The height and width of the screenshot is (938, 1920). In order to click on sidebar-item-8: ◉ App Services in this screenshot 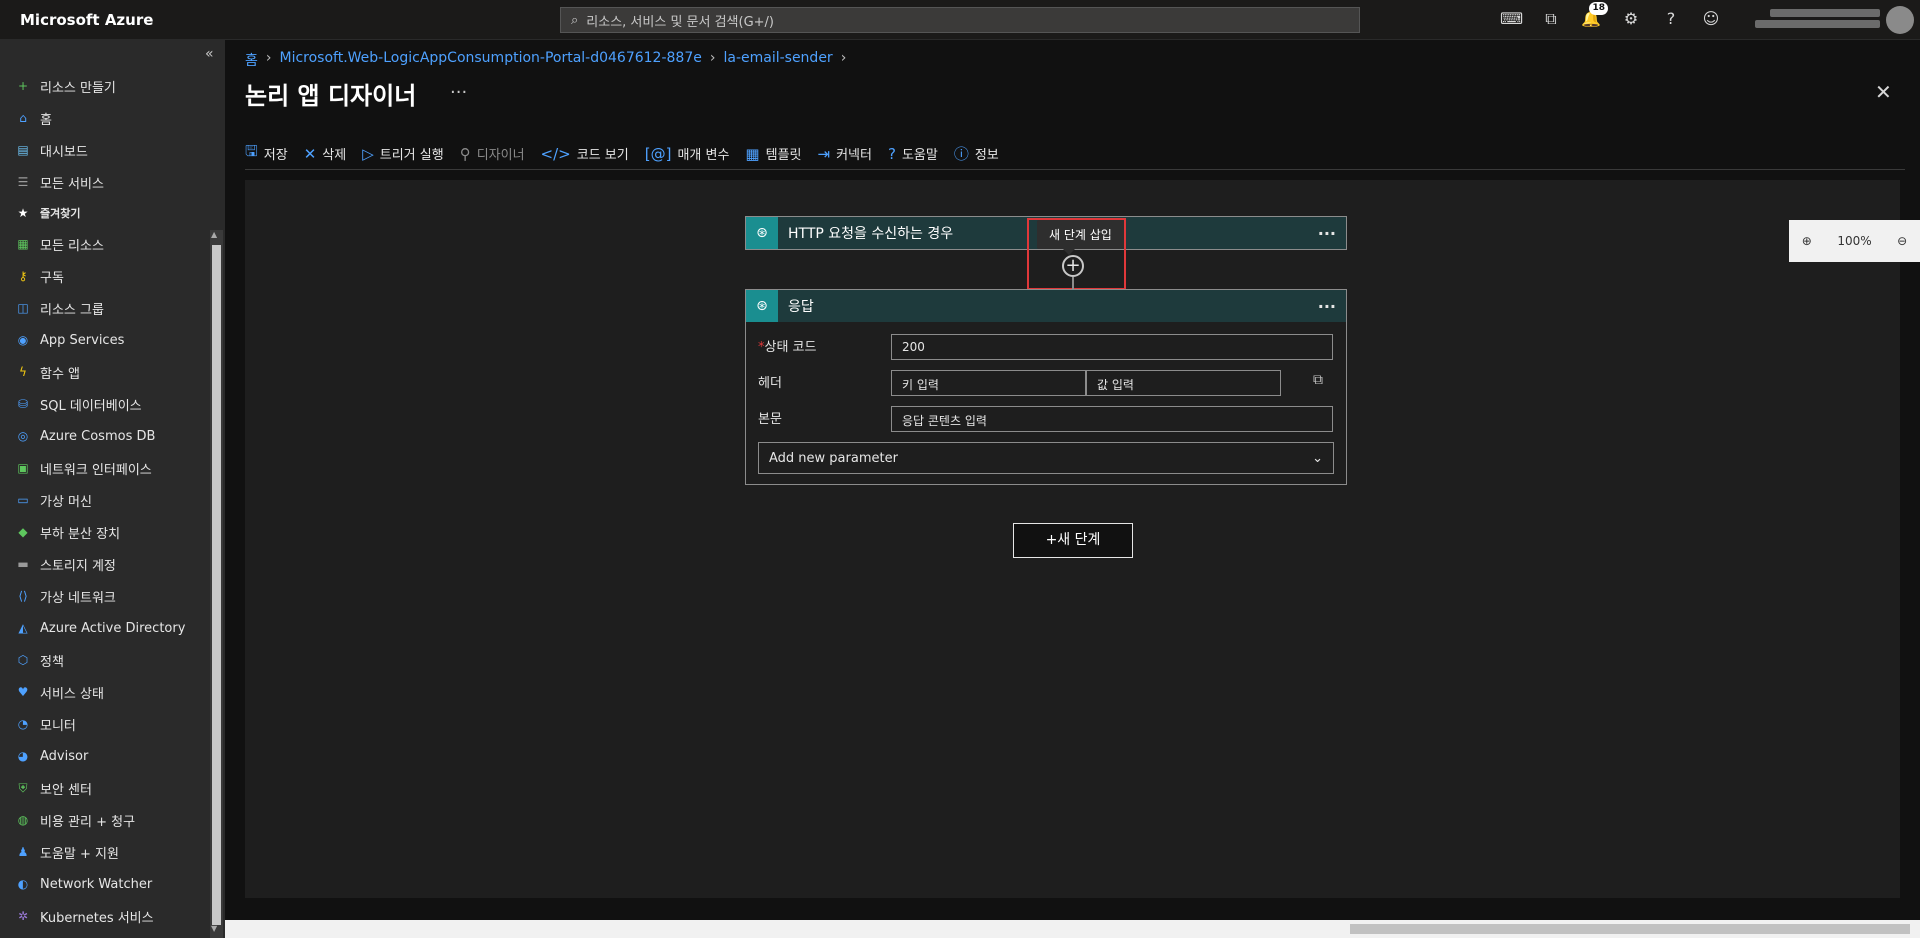, I will do `click(103, 340)`.